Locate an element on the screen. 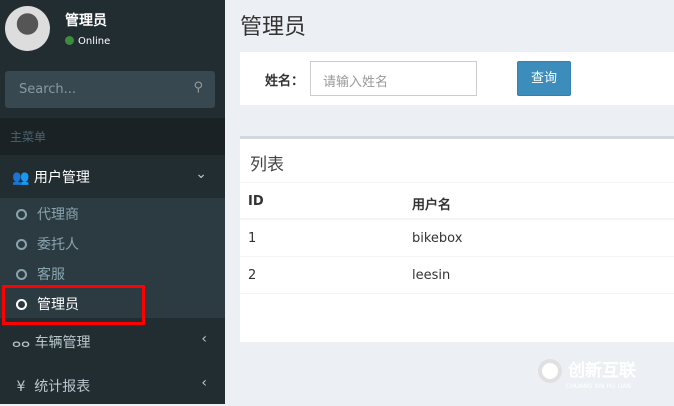 This screenshot has height=406, width=674. name-input: 请输入姓名 is located at coordinates (393, 78).